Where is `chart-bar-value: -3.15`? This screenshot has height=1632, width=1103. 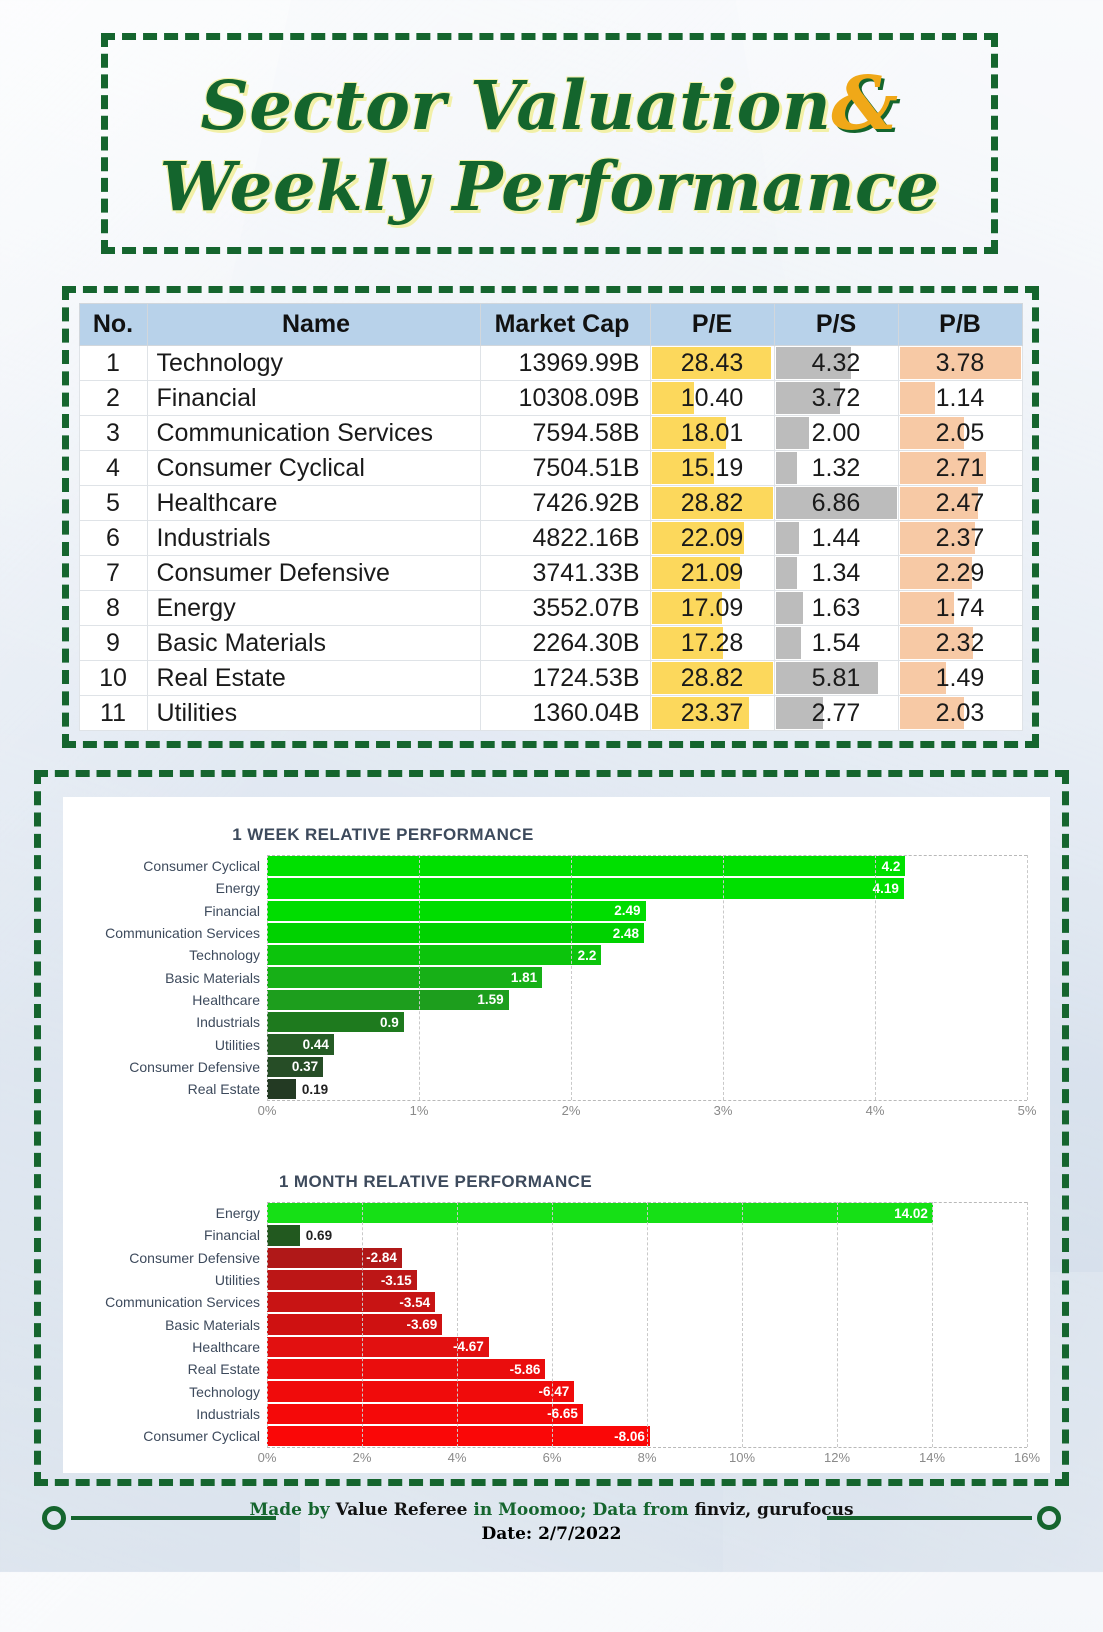
chart-bar-value: -3.15 is located at coordinates (396, 1280).